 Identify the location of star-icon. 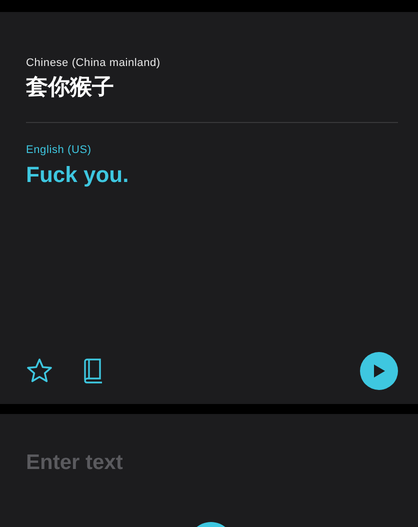
(39, 371).